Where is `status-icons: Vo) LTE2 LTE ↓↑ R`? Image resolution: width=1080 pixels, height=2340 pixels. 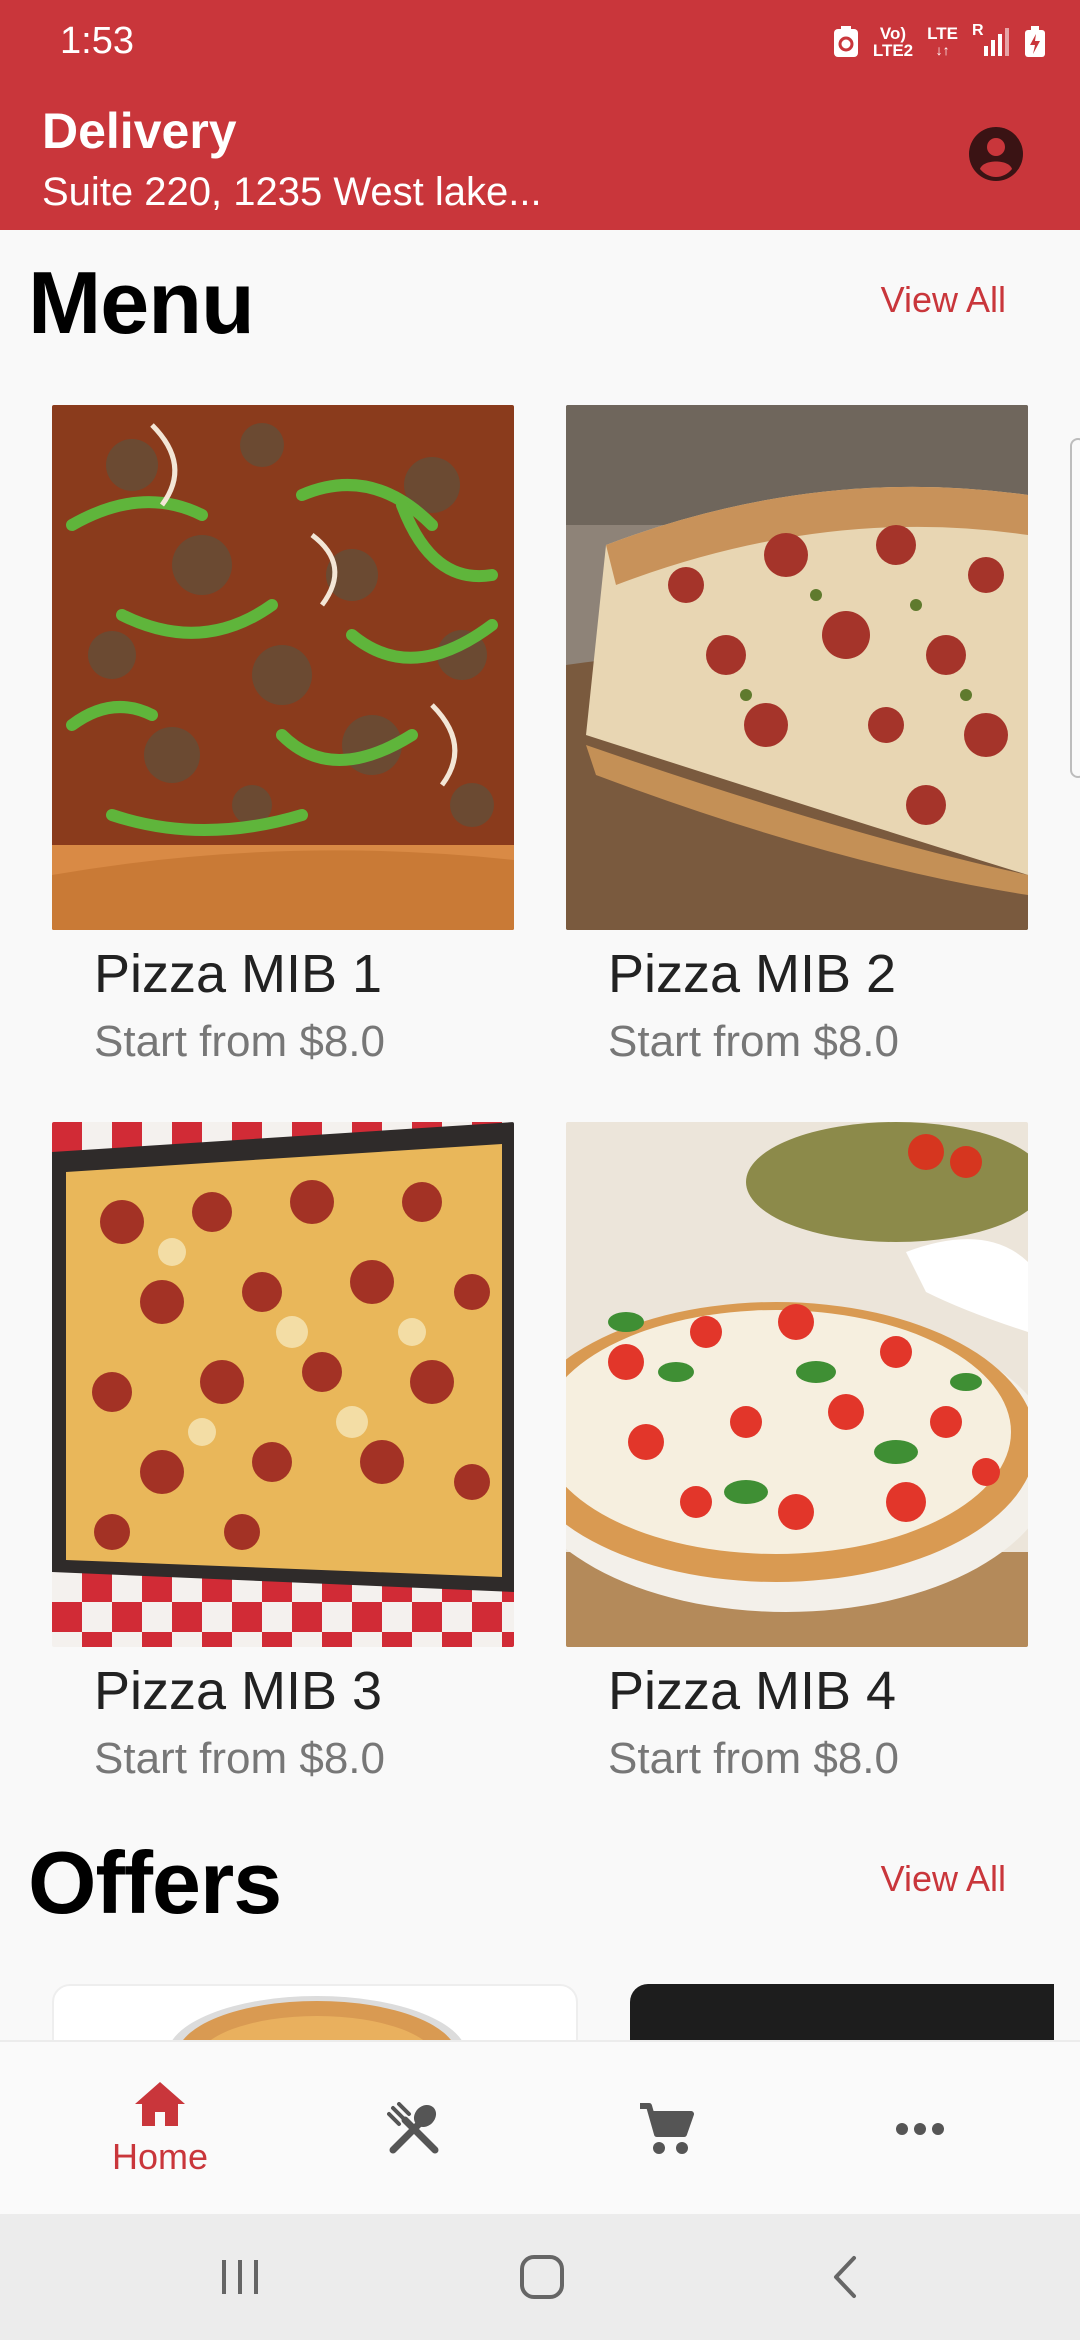
status-icons: Vo) LTE2 LTE ↓↑ R is located at coordinates (939, 42).